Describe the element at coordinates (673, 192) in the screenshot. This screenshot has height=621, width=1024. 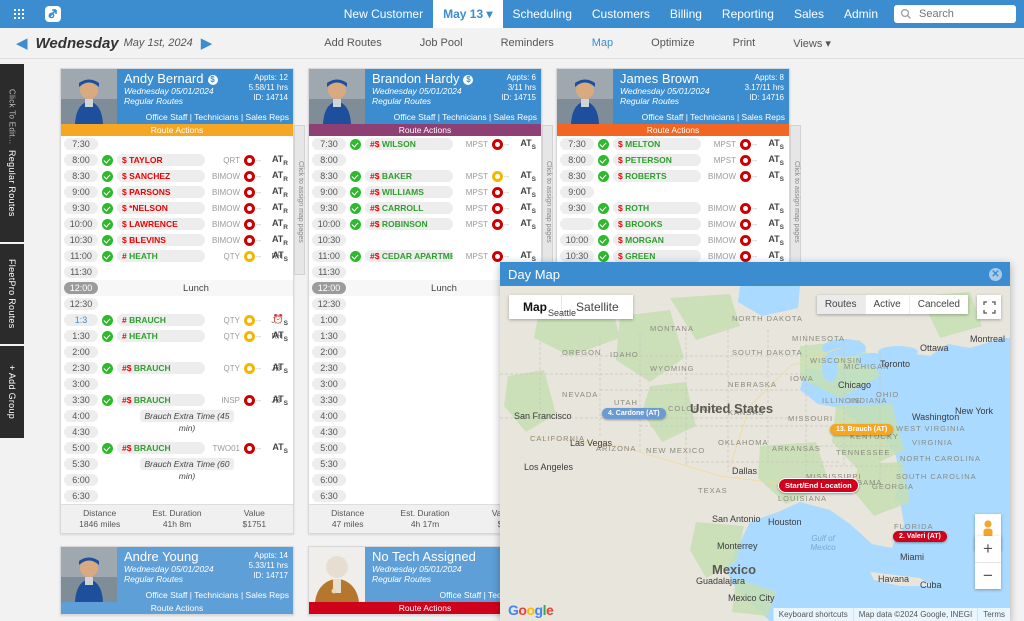
I see `schedule-row-empty: 9:00` at that location.